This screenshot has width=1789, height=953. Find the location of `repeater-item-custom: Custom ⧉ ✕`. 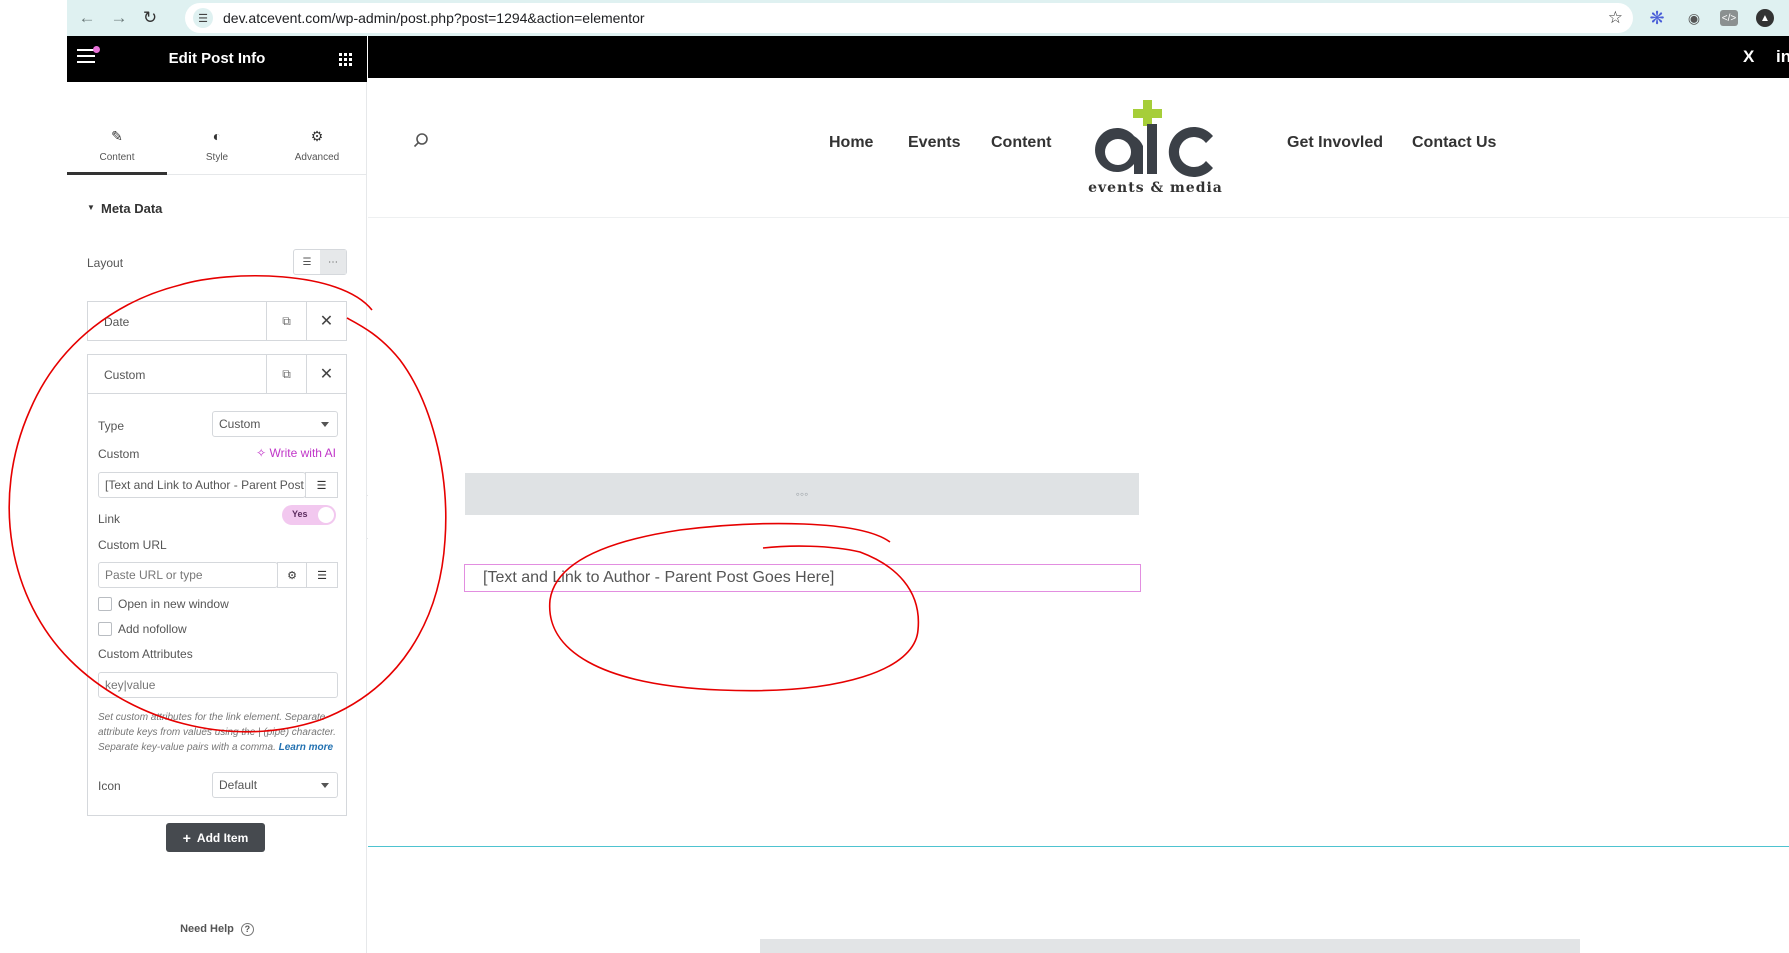

repeater-item-custom: Custom ⧉ ✕ is located at coordinates (217, 374).